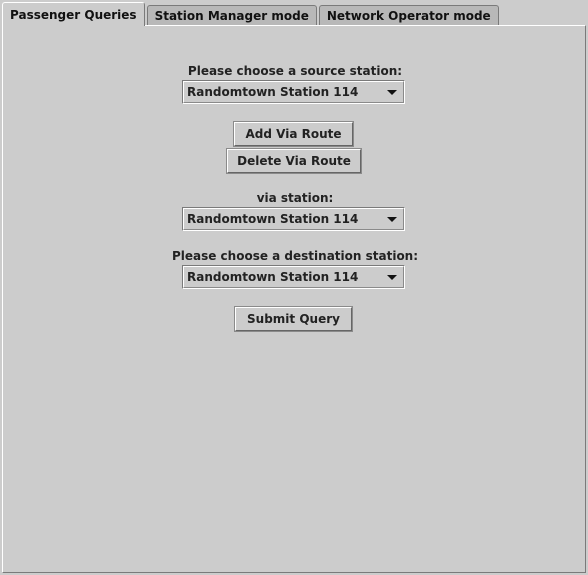  What do you see at coordinates (295, 198) in the screenshot?
I see `via-station-label: via station:` at bounding box center [295, 198].